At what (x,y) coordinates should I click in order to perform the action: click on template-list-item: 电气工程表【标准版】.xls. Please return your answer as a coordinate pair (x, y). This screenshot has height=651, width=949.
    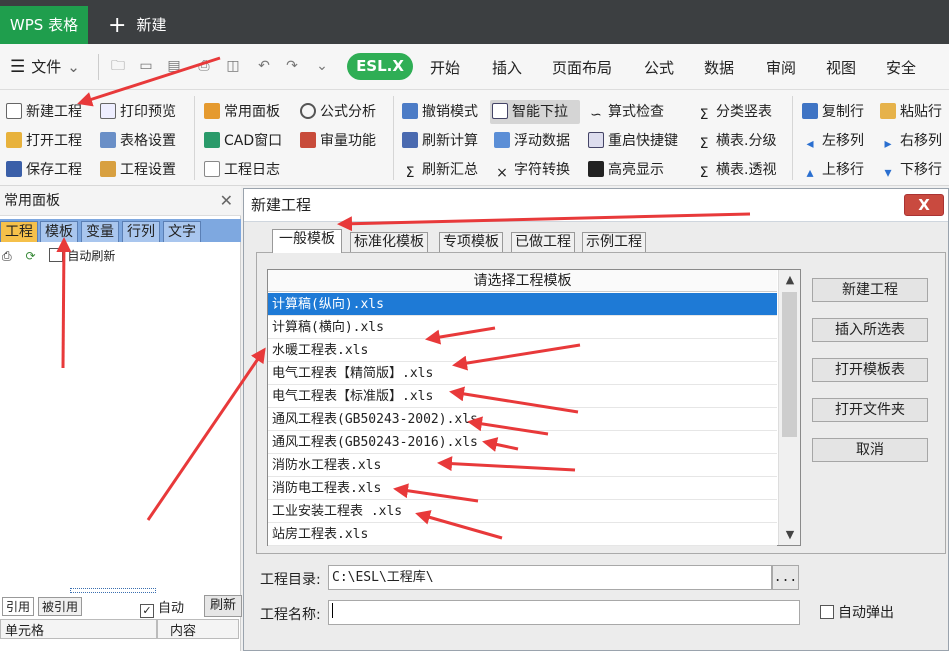
    Looking at the image, I should click on (522, 396).